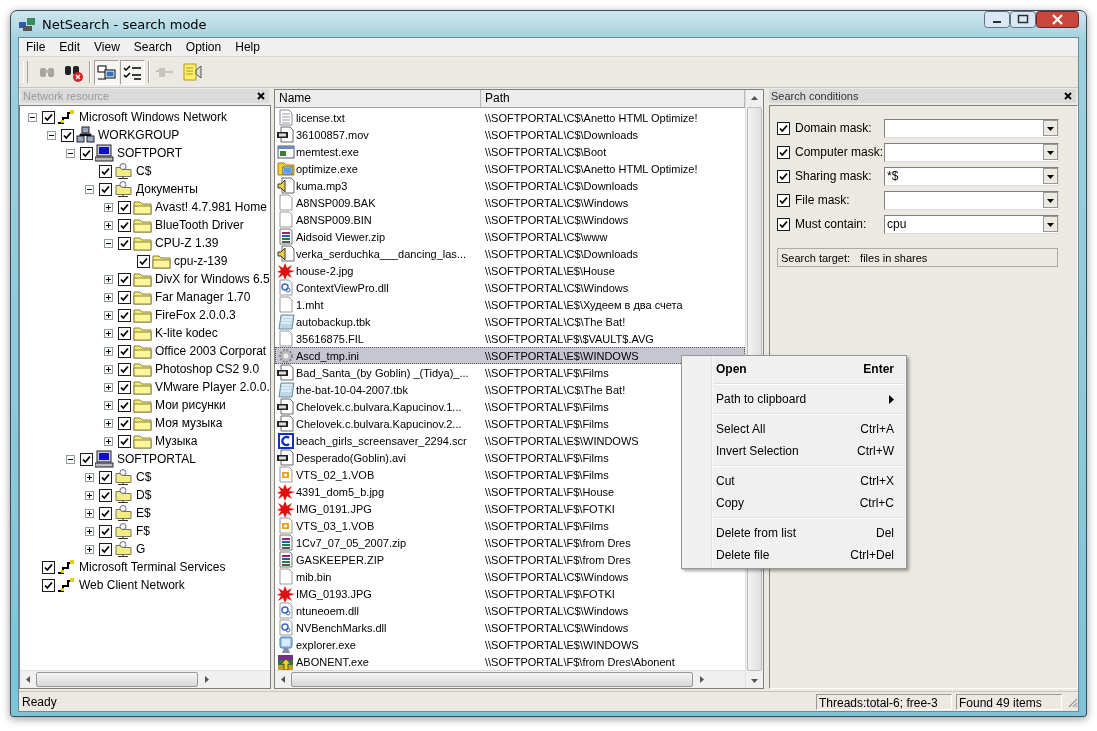 Image resolution: width=1097 pixels, height=731 pixels. What do you see at coordinates (583, 304) in the screenshot?
I see `file-path: \\SOFTPORTAL\E$\Худеем в два счета` at bounding box center [583, 304].